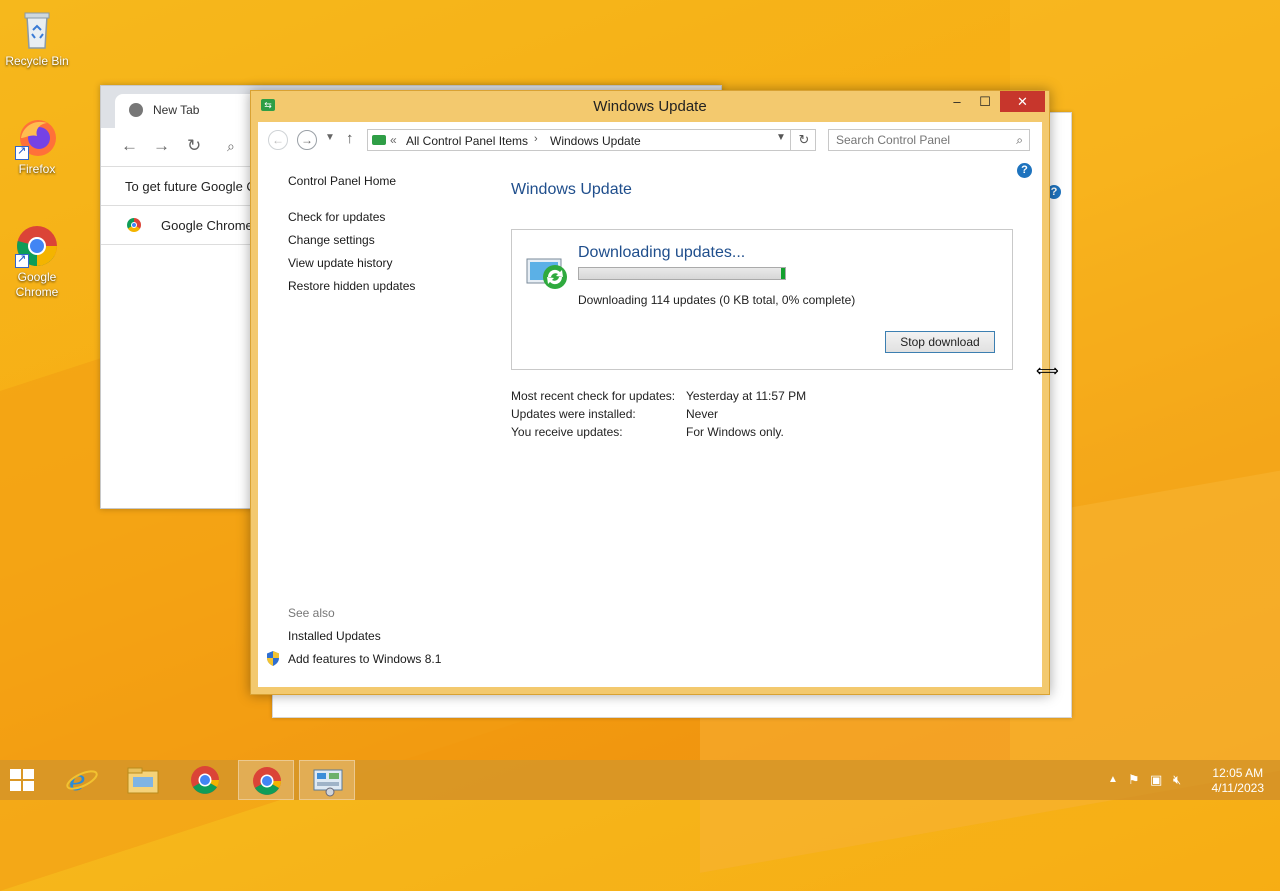 Image resolution: width=1280 pixels, height=891 pixels. I want to click on taskbar-chrome, so click(205, 780).